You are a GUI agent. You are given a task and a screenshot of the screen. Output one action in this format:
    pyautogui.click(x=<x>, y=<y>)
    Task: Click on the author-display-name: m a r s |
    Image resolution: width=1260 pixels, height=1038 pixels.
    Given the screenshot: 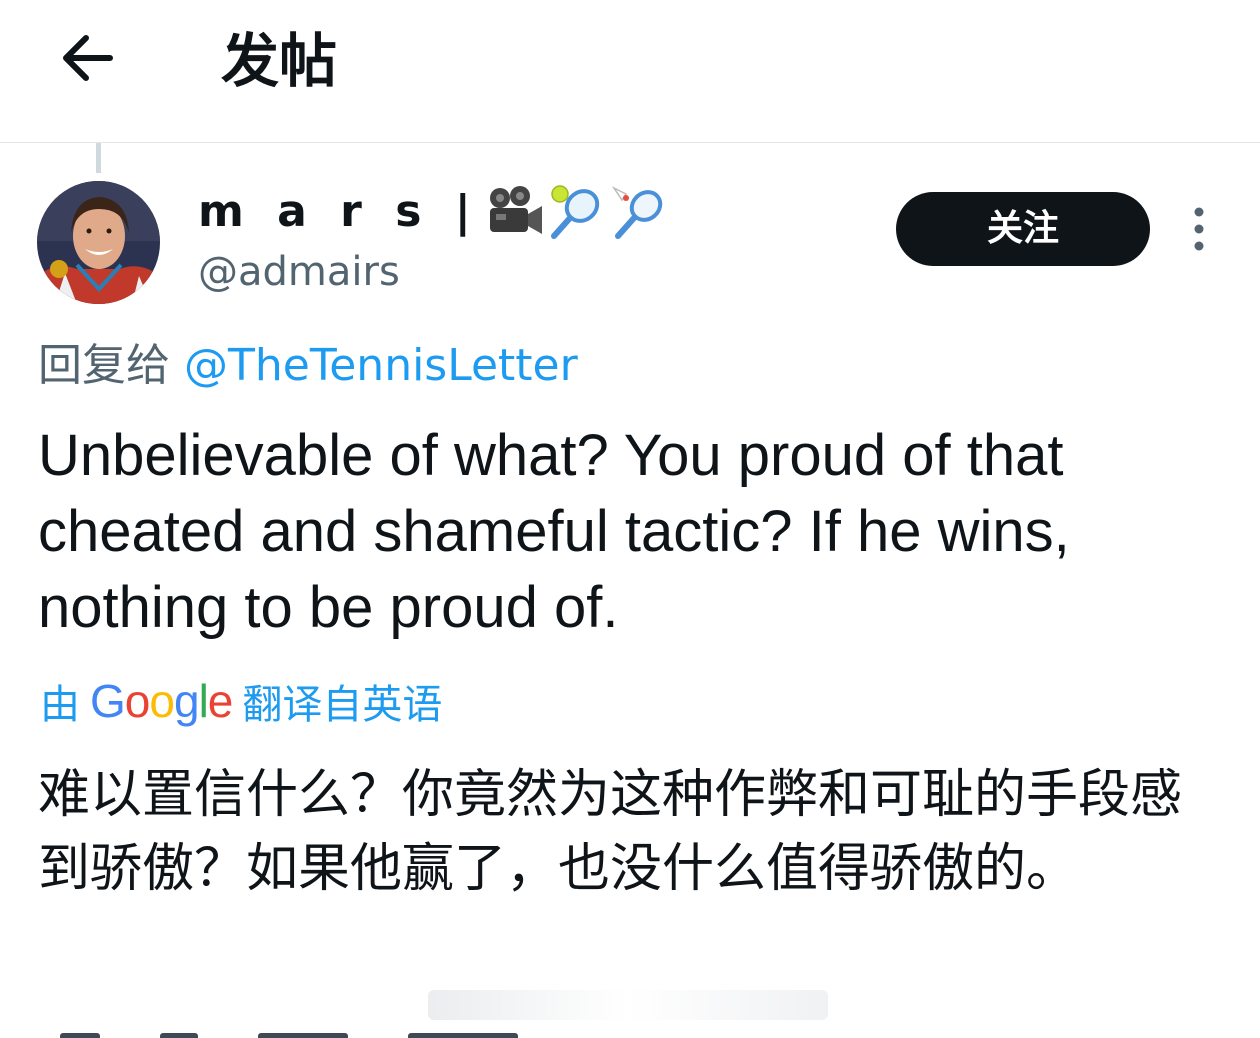 What is the action you would take?
    pyautogui.click(x=433, y=212)
    